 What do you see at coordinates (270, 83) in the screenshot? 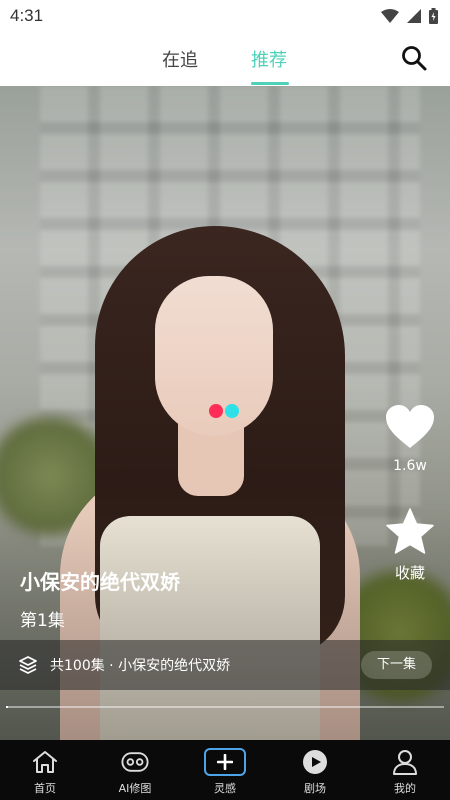
I see `tab-active-indicator` at bounding box center [270, 83].